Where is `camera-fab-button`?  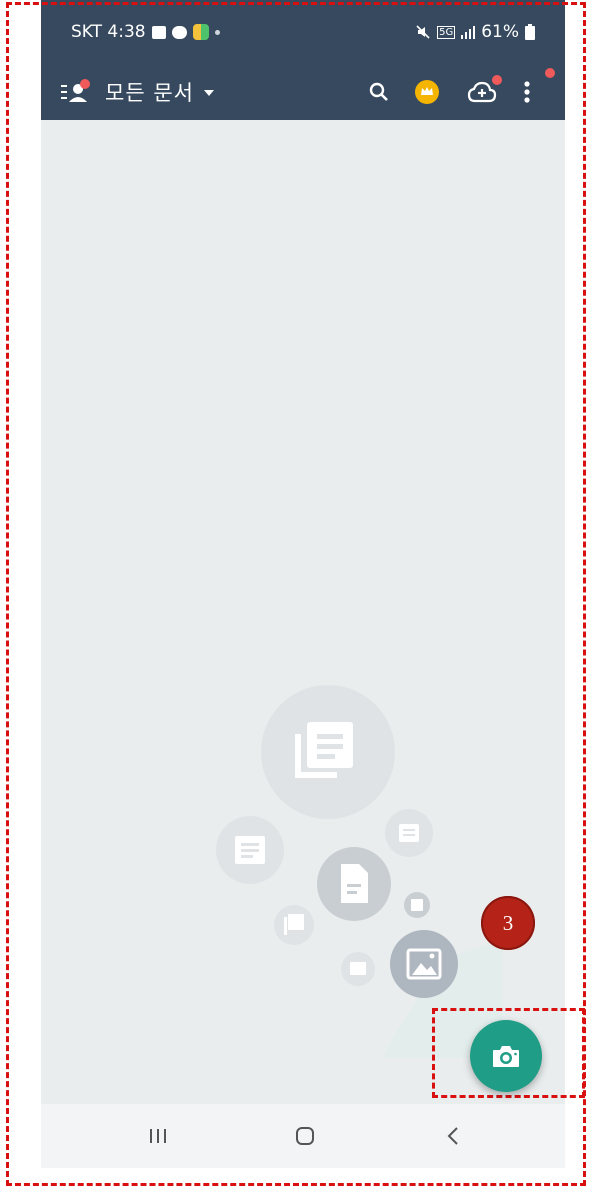
camera-fab-button is located at coordinates (506, 1056).